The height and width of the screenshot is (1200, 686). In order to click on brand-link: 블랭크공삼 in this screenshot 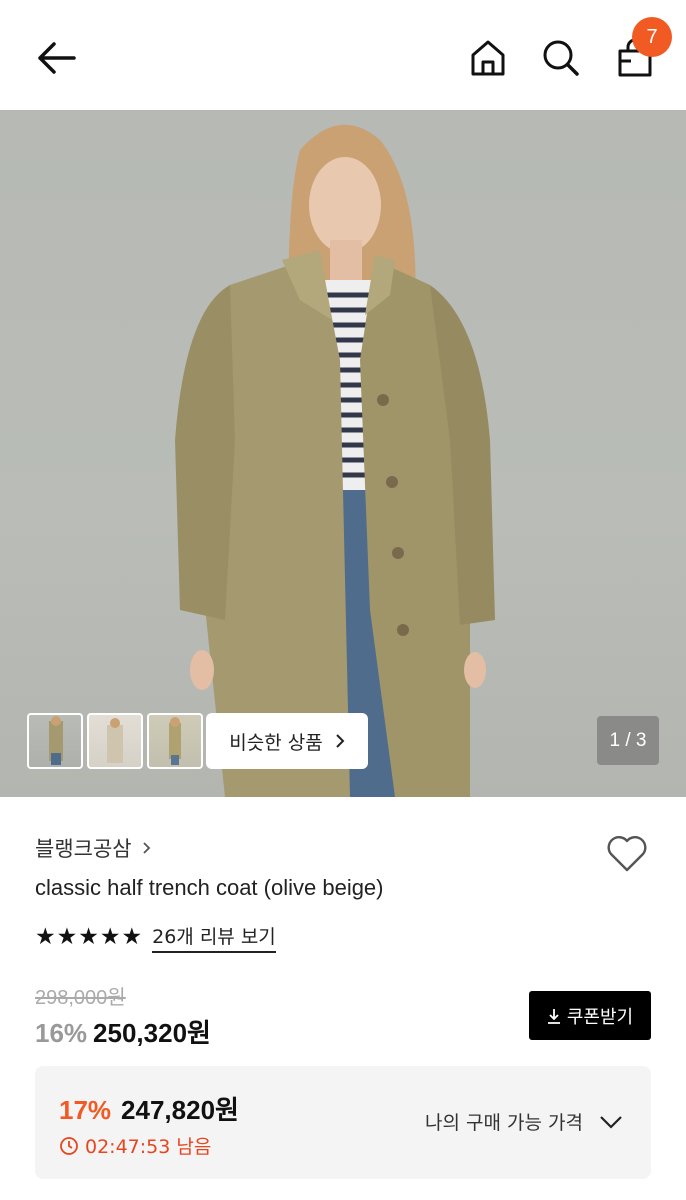, I will do `click(93, 848)`.